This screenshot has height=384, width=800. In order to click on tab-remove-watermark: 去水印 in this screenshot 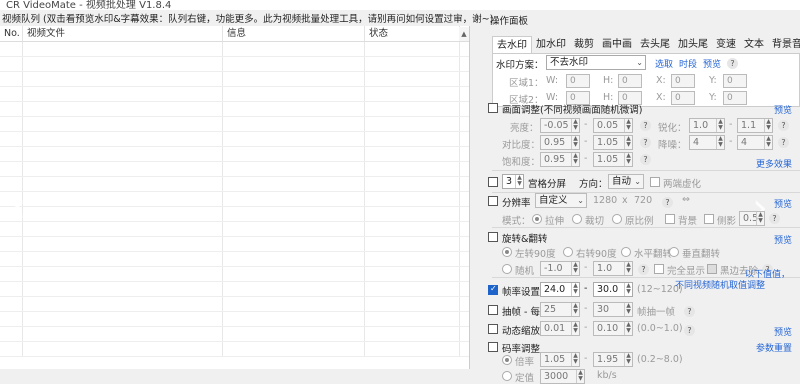, I will do `click(512, 44)`.